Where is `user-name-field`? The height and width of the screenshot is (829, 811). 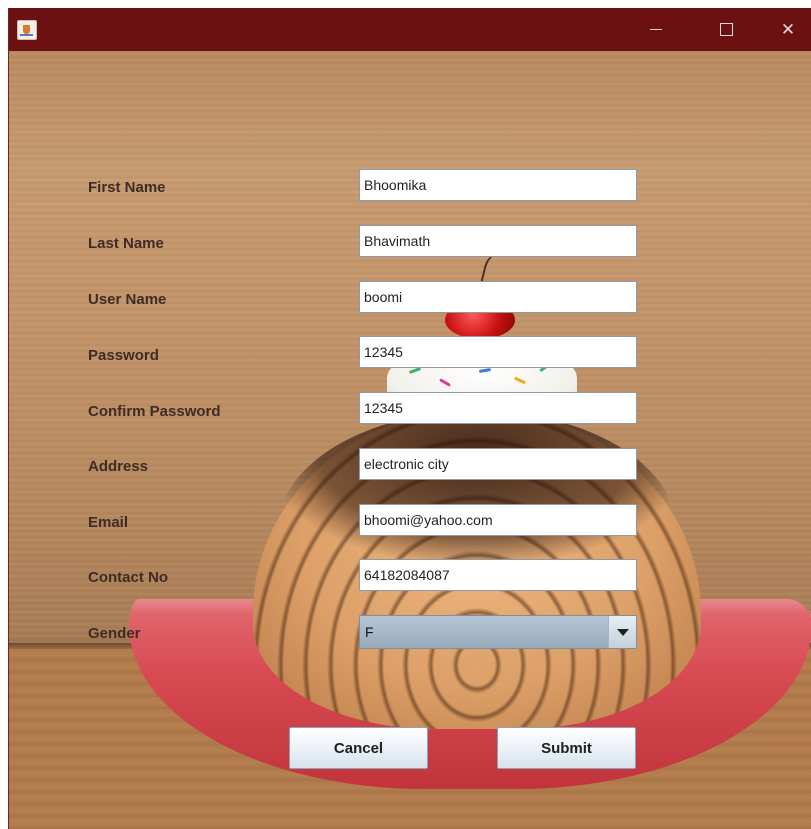 user-name-field is located at coordinates (498, 297).